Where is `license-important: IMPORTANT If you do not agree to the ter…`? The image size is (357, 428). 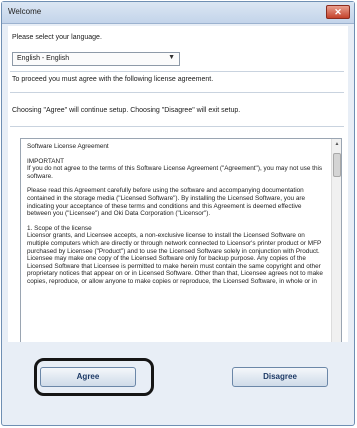 license-important: IMPORTANT If you do not agree to the ter… is located at coordinates (175, 168).